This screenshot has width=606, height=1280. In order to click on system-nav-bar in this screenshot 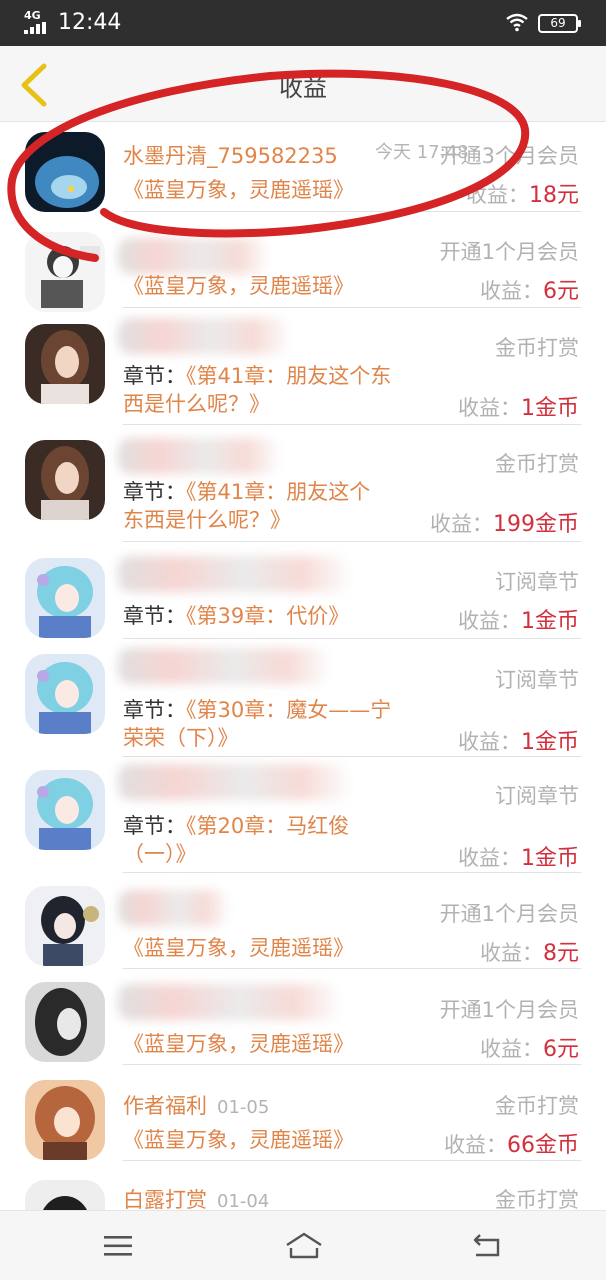, I will do `click(303, 1245)`.